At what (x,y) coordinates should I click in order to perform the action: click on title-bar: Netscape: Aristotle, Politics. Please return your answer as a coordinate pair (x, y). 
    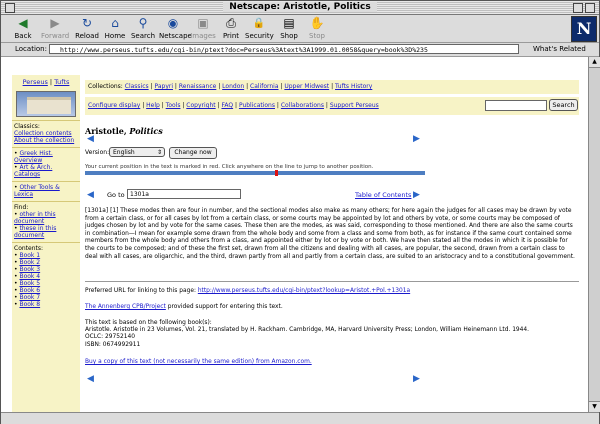
    Looking at the image, I should click on (300, 8).